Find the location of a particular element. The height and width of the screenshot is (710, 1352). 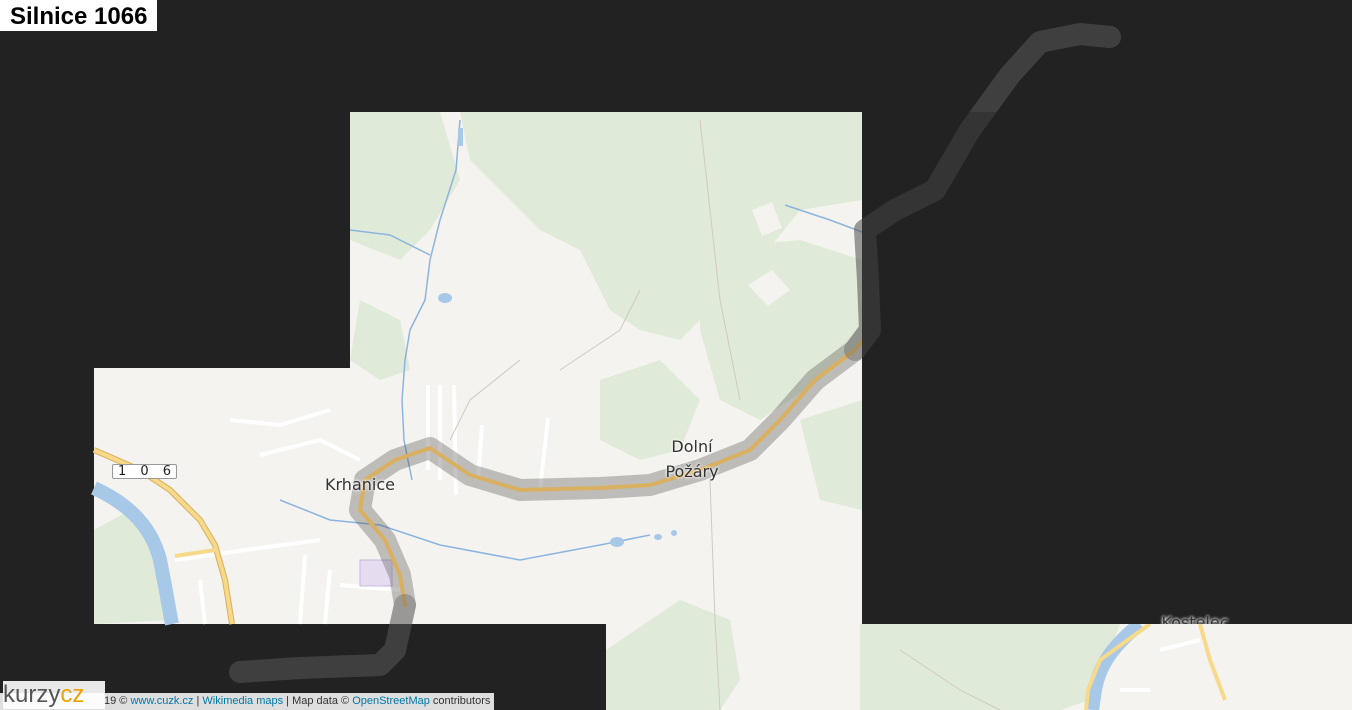

attribution-prefix: 19 © is located at coordinates (116, 701).